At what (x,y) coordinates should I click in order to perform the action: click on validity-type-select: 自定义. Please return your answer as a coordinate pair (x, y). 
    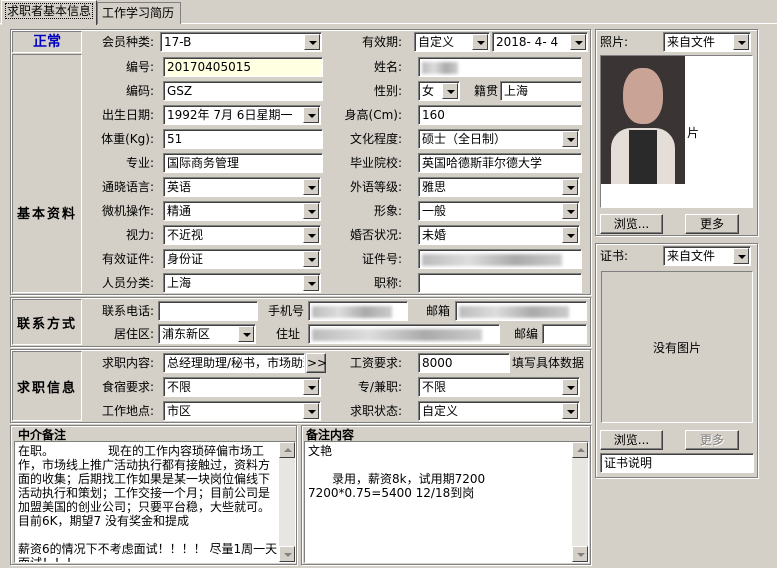
    Looking at the image, I should click on (452, 42).